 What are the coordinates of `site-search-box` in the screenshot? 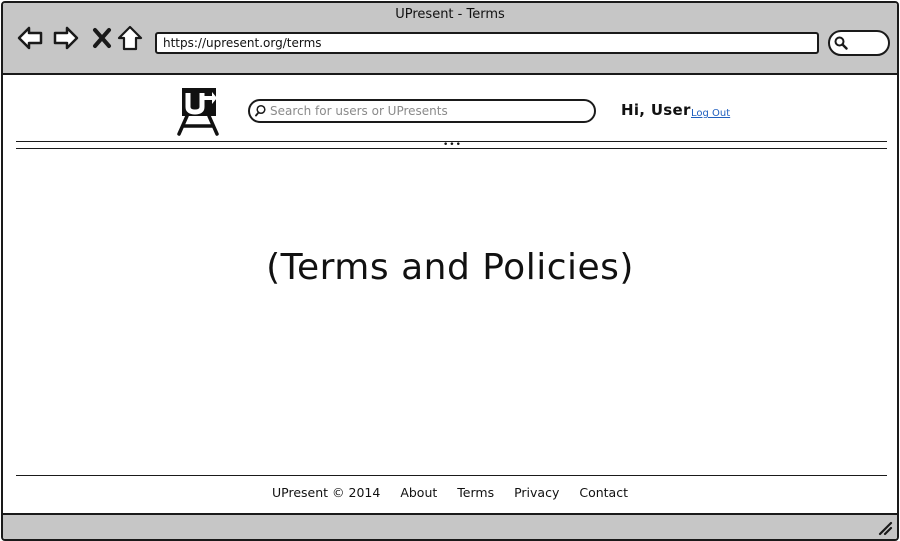 It's located at (422, 111).